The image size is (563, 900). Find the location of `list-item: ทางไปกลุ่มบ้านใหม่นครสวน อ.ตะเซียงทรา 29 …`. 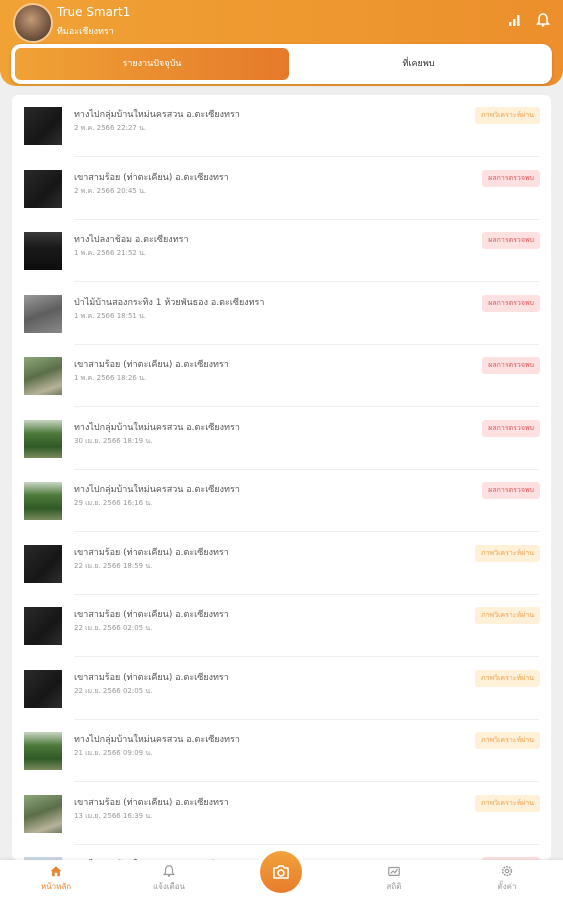

list-item: ทางไปกลุ่มบ้านใหม่นครสวน อ.ตะเซียงทรา 29 … is located at coordinates (281, 501).